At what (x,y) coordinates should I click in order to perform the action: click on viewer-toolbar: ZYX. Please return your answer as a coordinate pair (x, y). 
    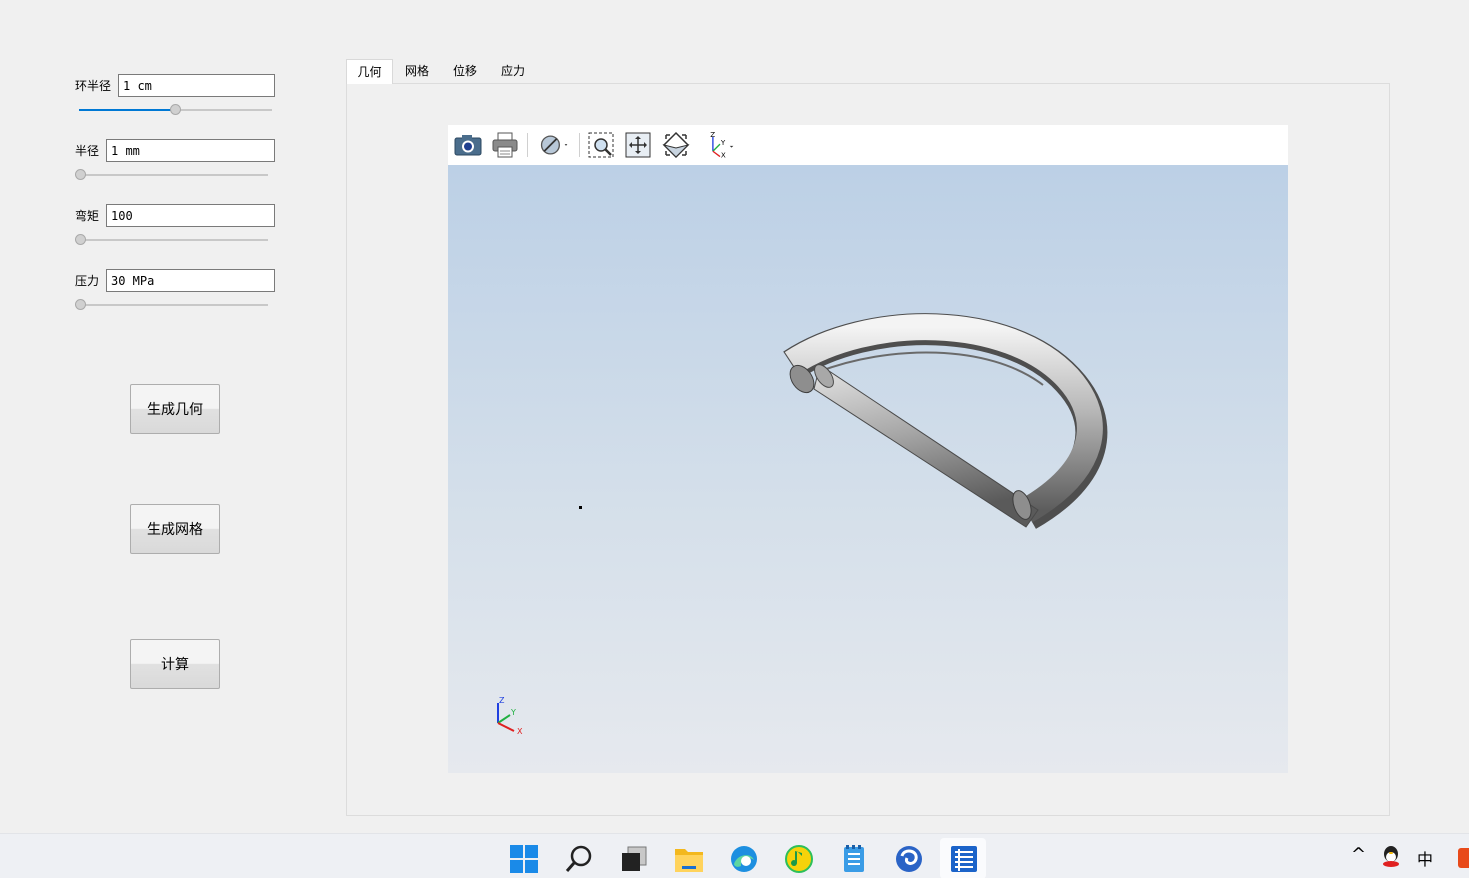
    Looking at the image, I should click on (868, 145).